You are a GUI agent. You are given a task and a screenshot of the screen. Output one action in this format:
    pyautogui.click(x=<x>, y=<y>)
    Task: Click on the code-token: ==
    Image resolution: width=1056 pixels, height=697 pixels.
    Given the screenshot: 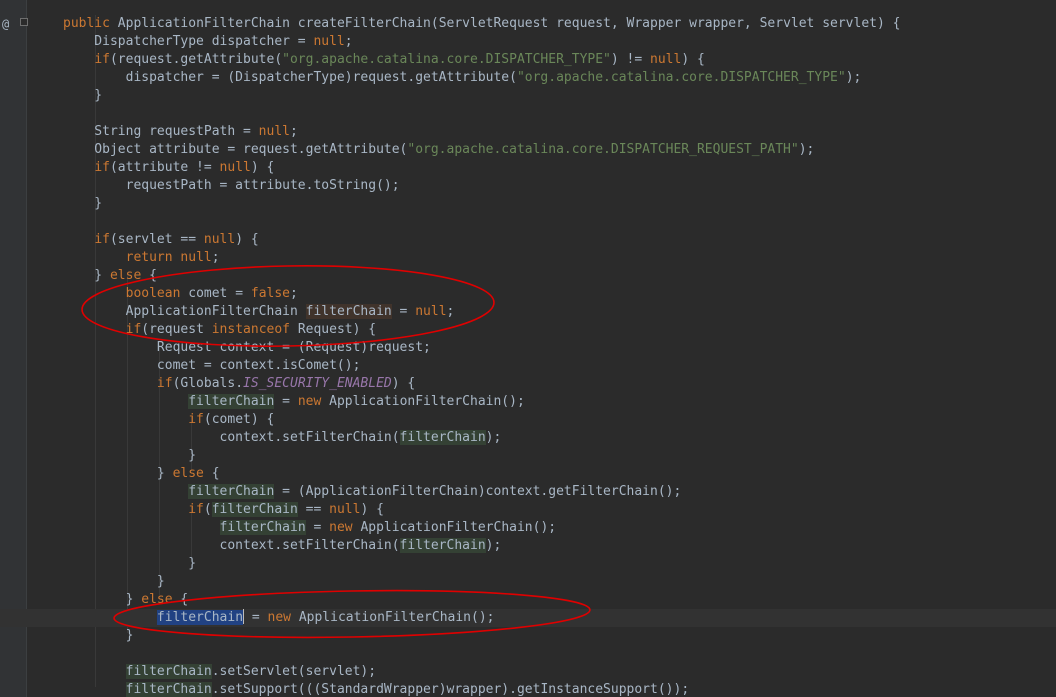 What is the action you would take?
    pyautogui.click(x=313, y=509)
    